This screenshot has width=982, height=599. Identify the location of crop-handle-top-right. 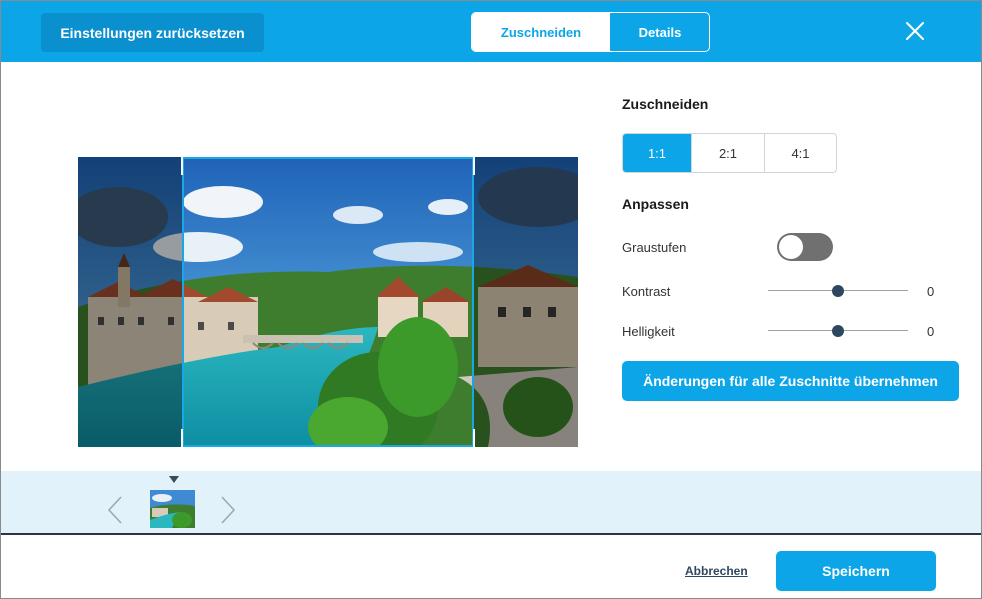
(474, 166).